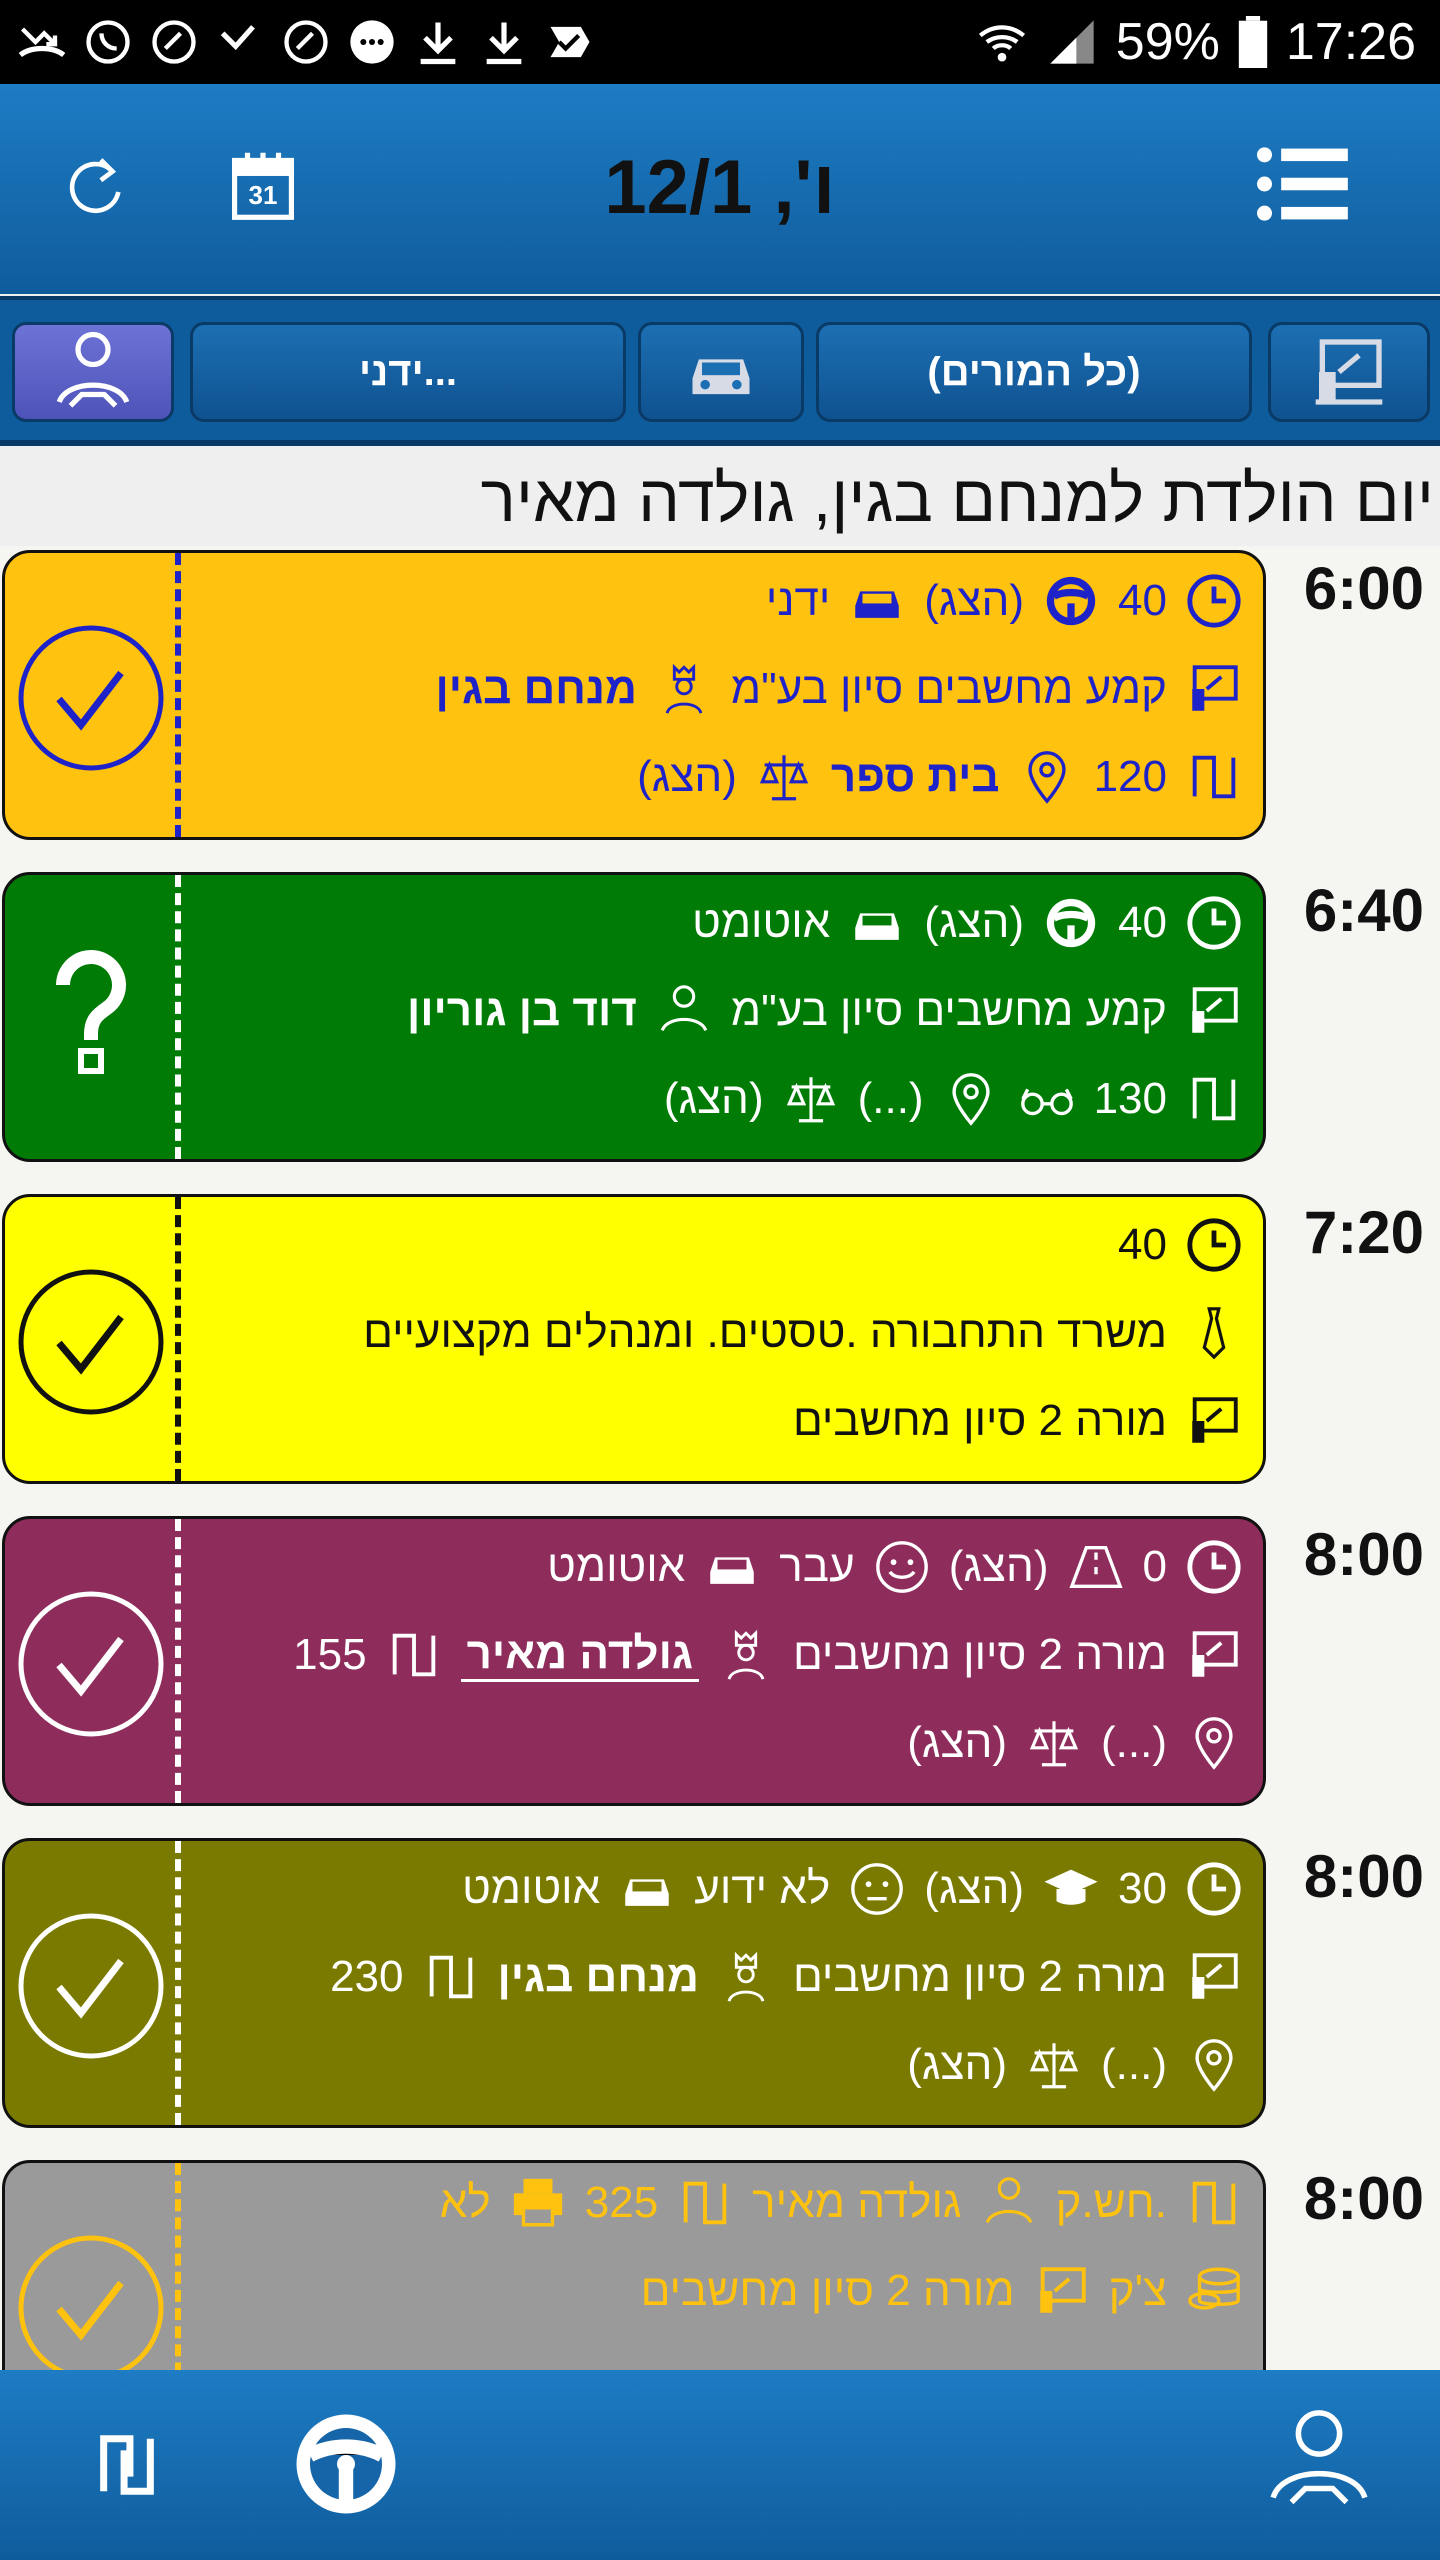 The image size is (1440, 2560). I want to click on classroom-filter-button, so click(1349, 372).